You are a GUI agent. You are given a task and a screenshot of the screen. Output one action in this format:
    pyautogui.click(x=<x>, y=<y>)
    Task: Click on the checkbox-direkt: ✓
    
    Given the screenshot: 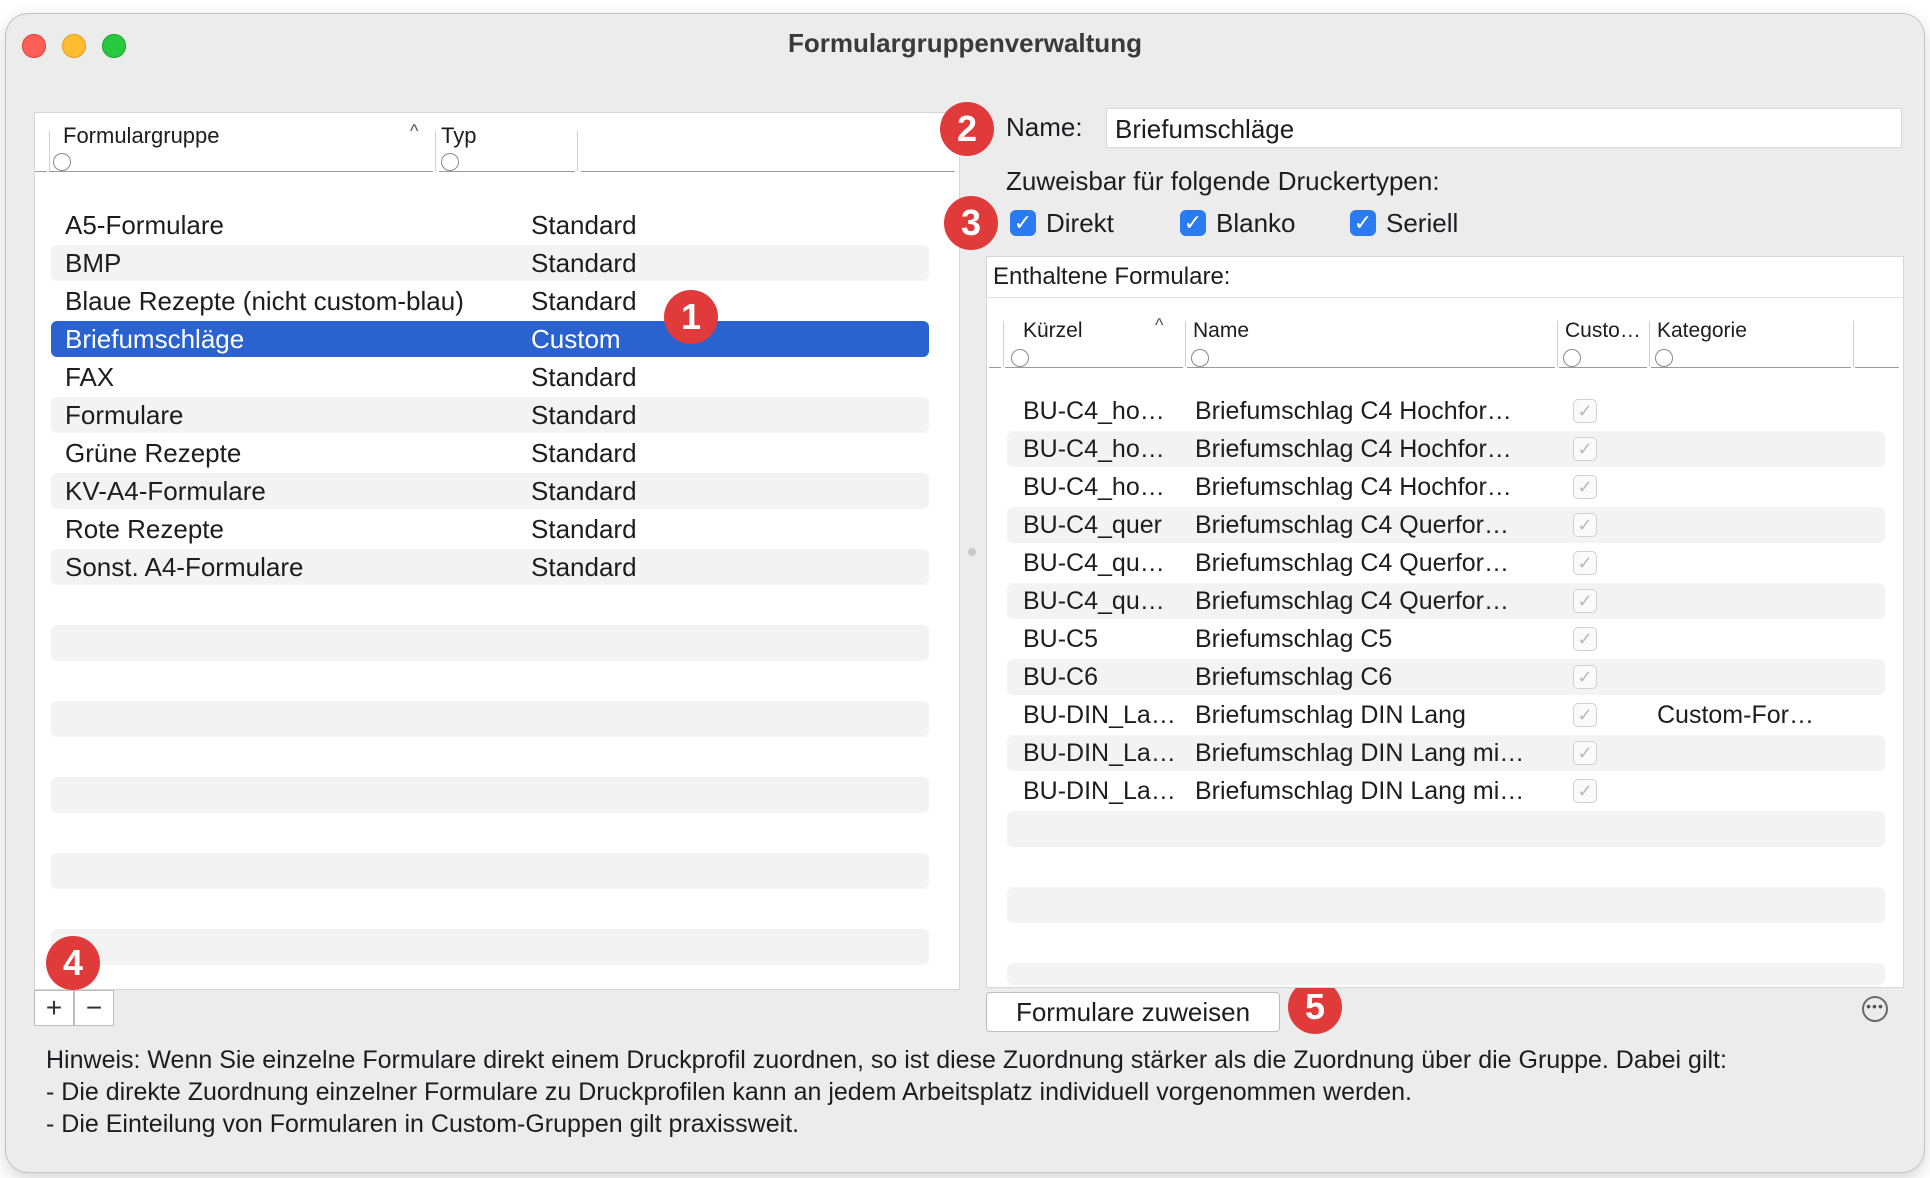 What is the action you would take?
    pyautogui.click(x=1023, y=223)
    